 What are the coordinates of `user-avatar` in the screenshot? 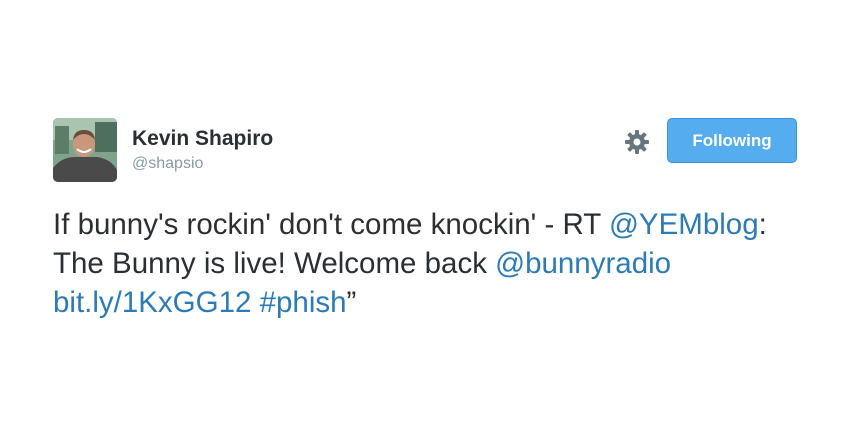 It's located at (85, 150).